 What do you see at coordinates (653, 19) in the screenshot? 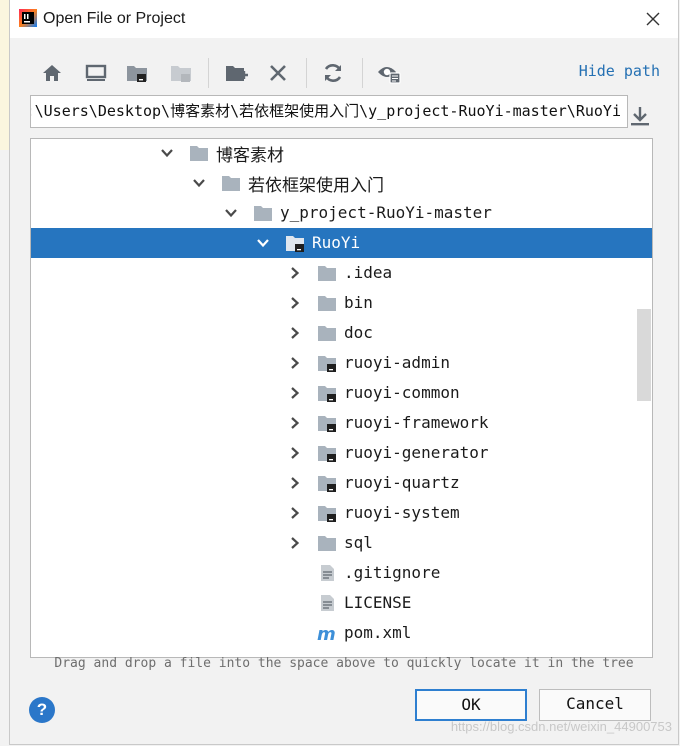
I see `close-icon` at bounding box center [653, 19].